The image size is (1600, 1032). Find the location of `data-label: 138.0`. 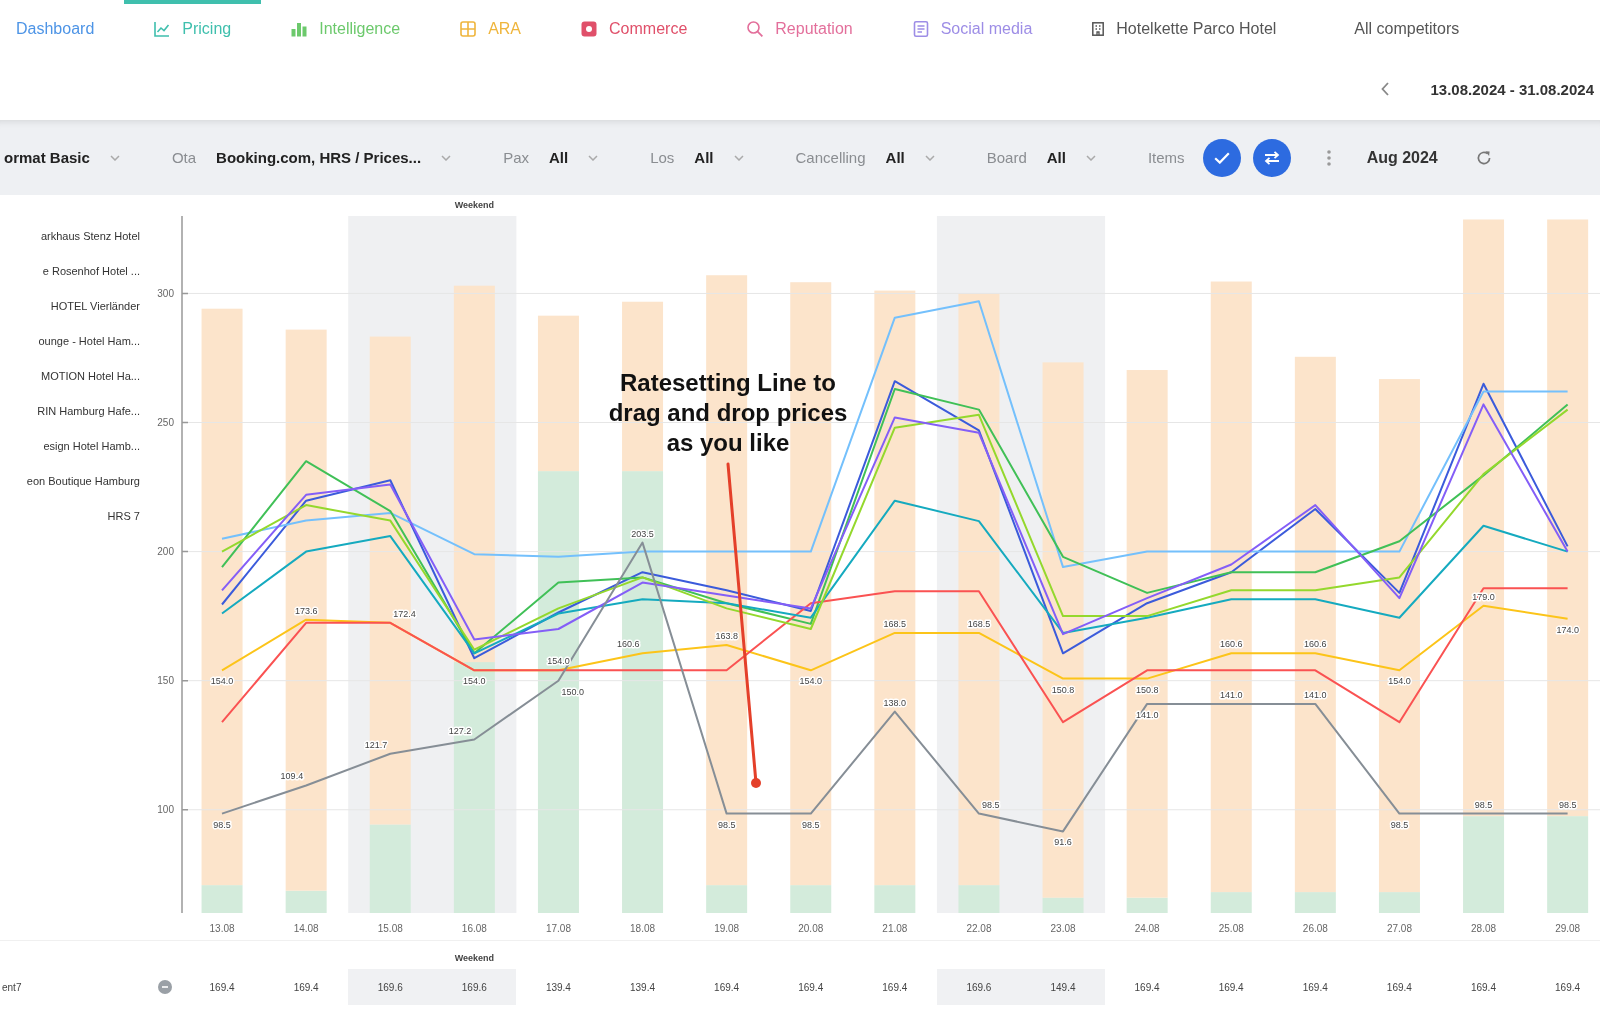

data-label: 138.0 is located at coordinates (895, 702).